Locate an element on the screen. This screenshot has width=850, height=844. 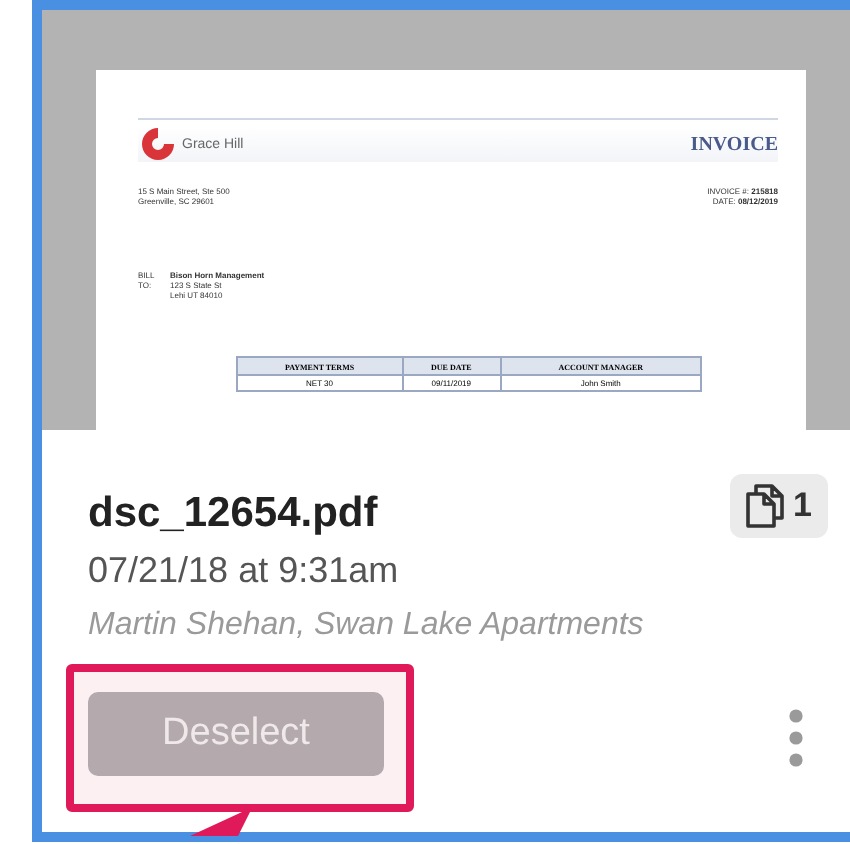
page-count-badge: 1 is located at coordinates (778, 506).